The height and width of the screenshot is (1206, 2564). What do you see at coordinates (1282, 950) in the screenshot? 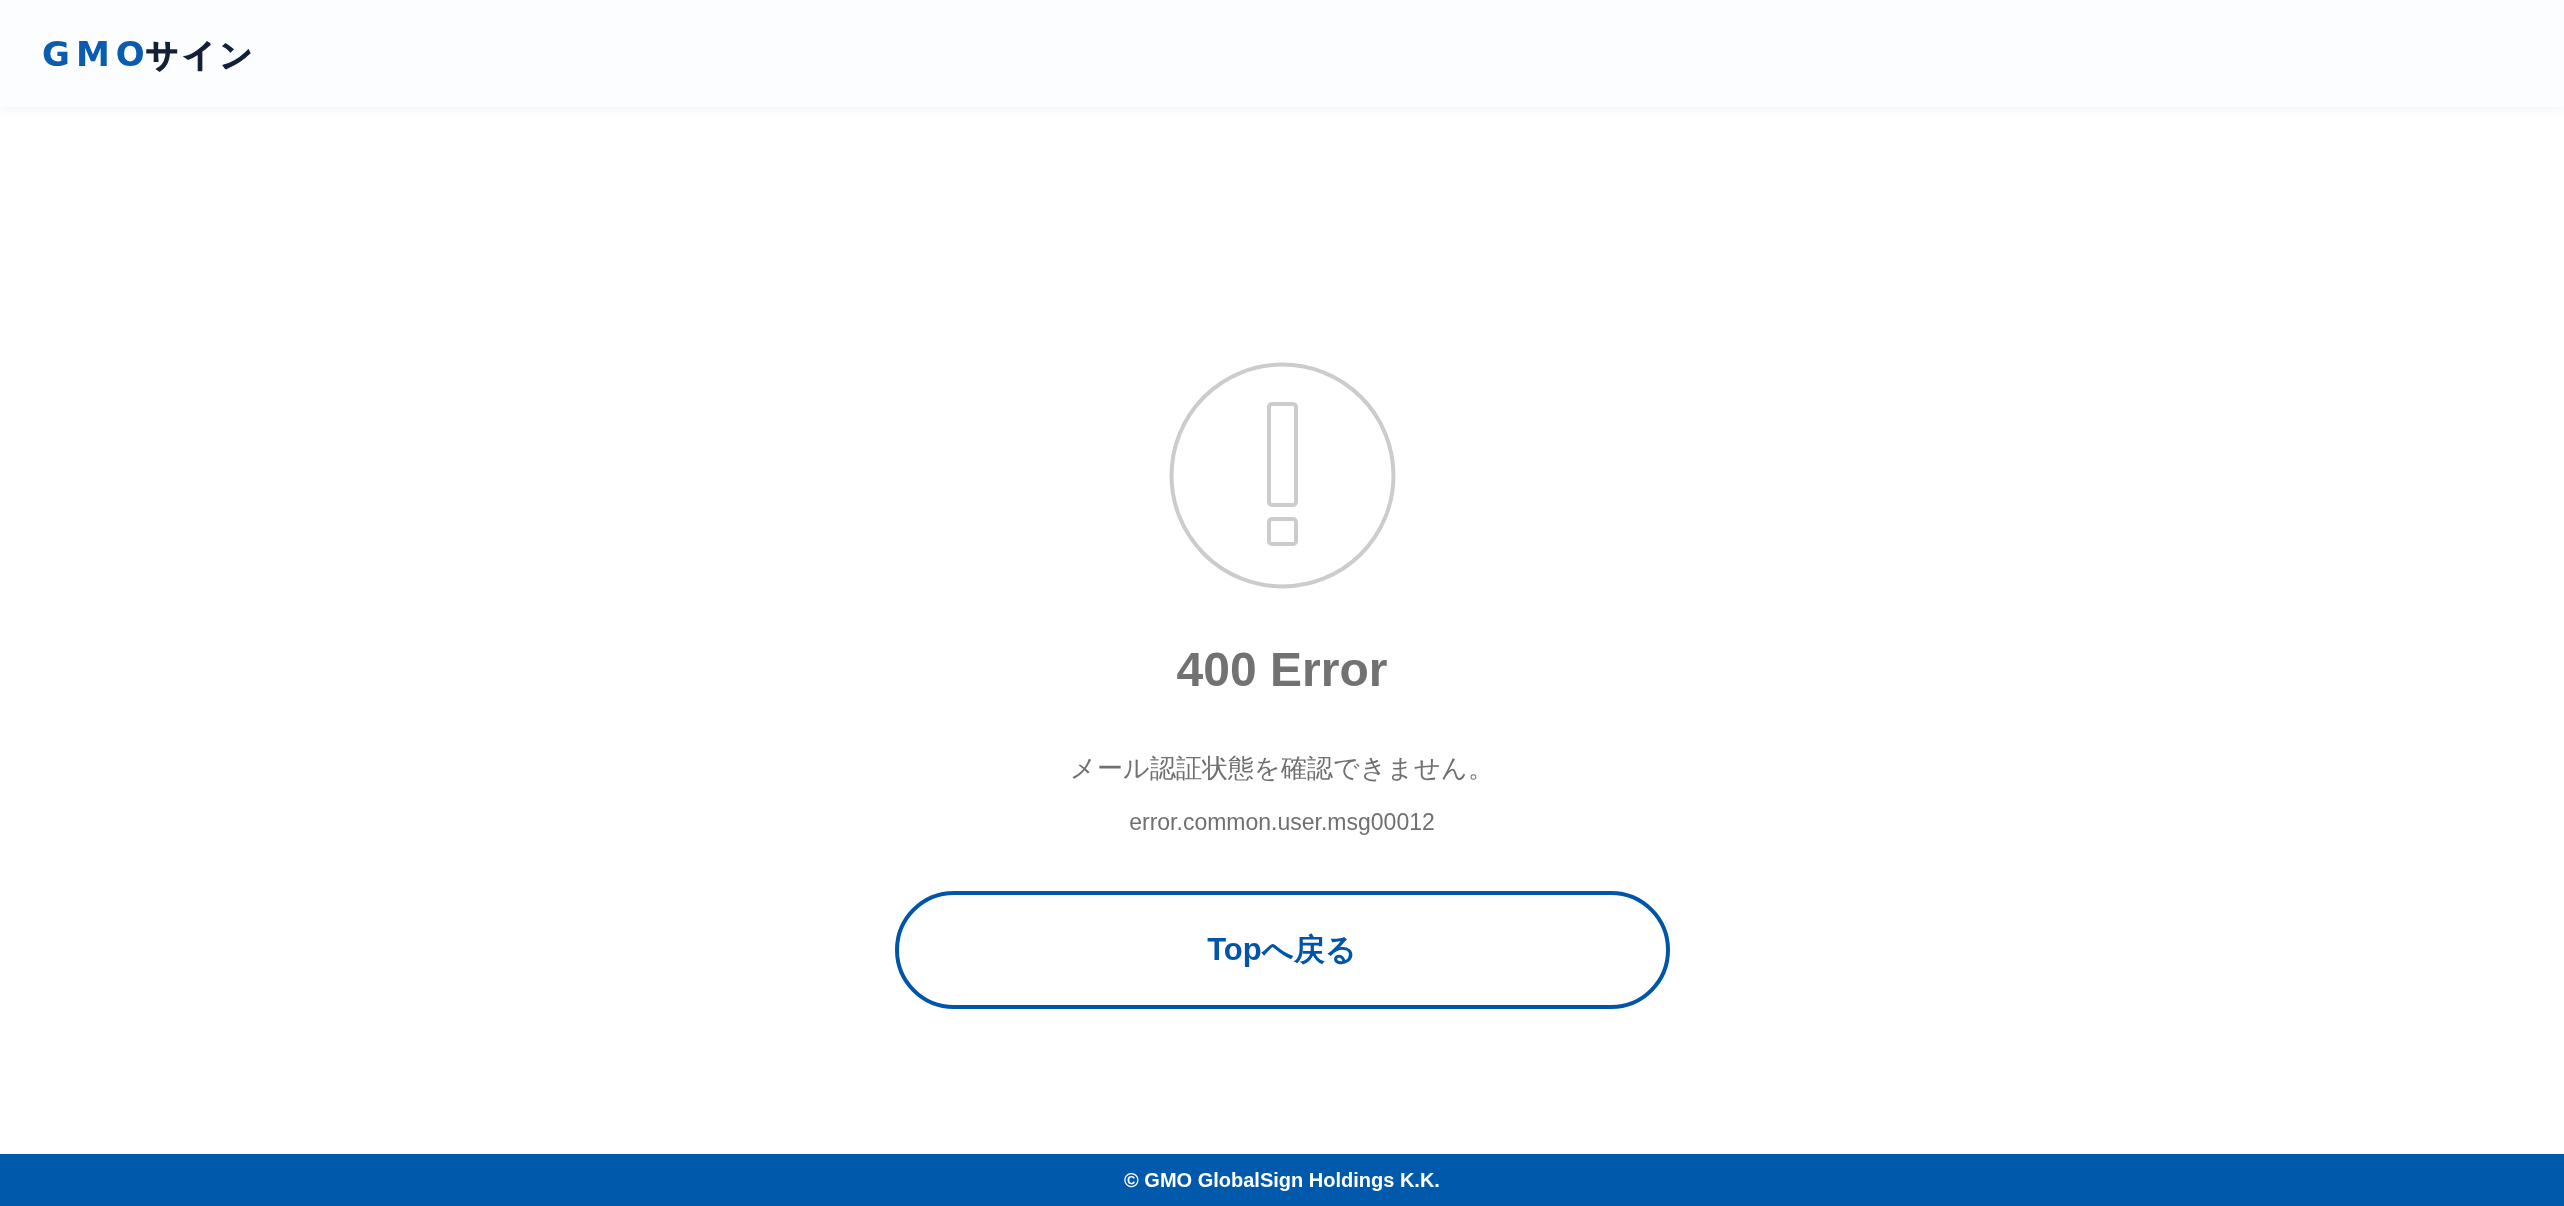
I see `back-to-top-button: Topへ戻る` at bounding box center [1282, 950].